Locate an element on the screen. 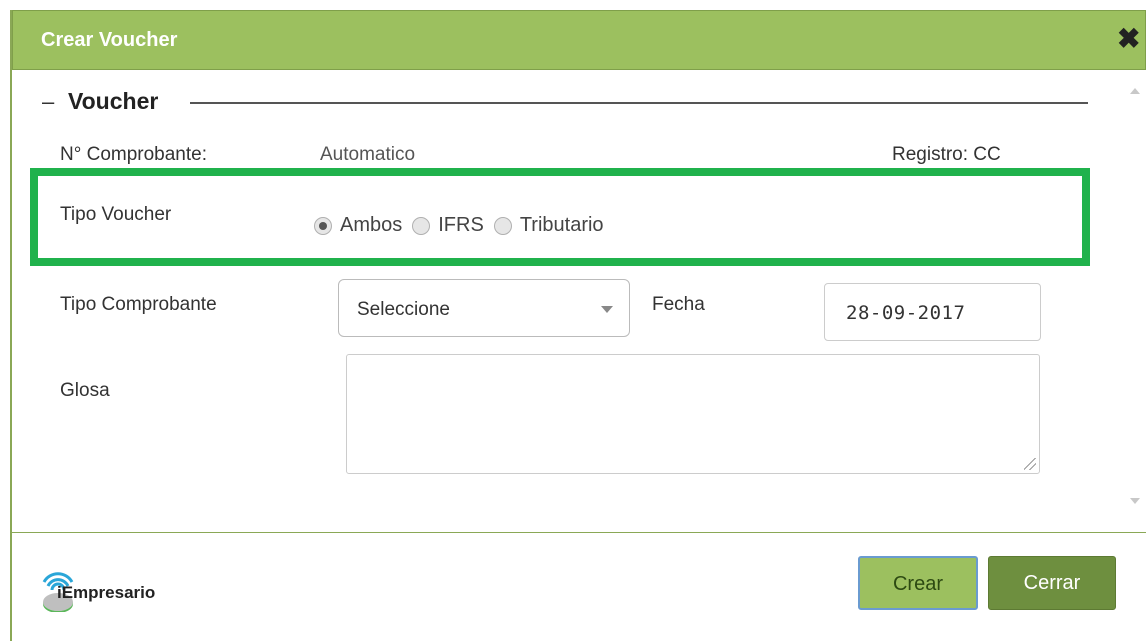 The height and width of the screenshot is (641, 1146). fecha-value: 28-09-2017 is located at coordinates (906, 313).